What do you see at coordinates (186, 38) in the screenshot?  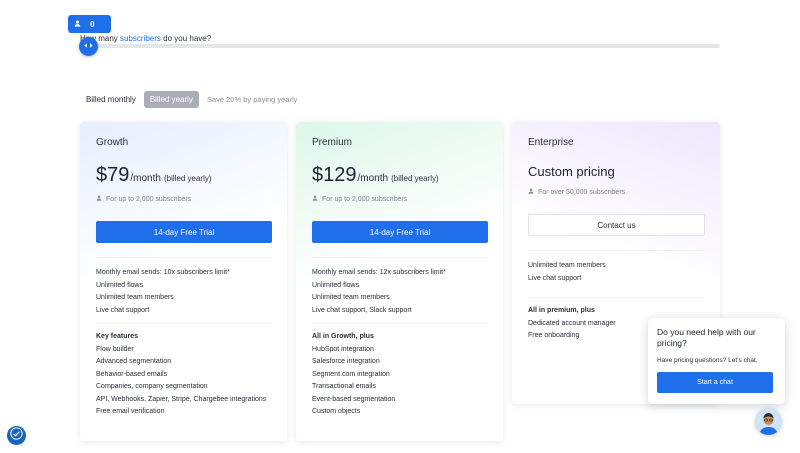 I see `question-suffix: do you have?` at bounding box center [186, 38].